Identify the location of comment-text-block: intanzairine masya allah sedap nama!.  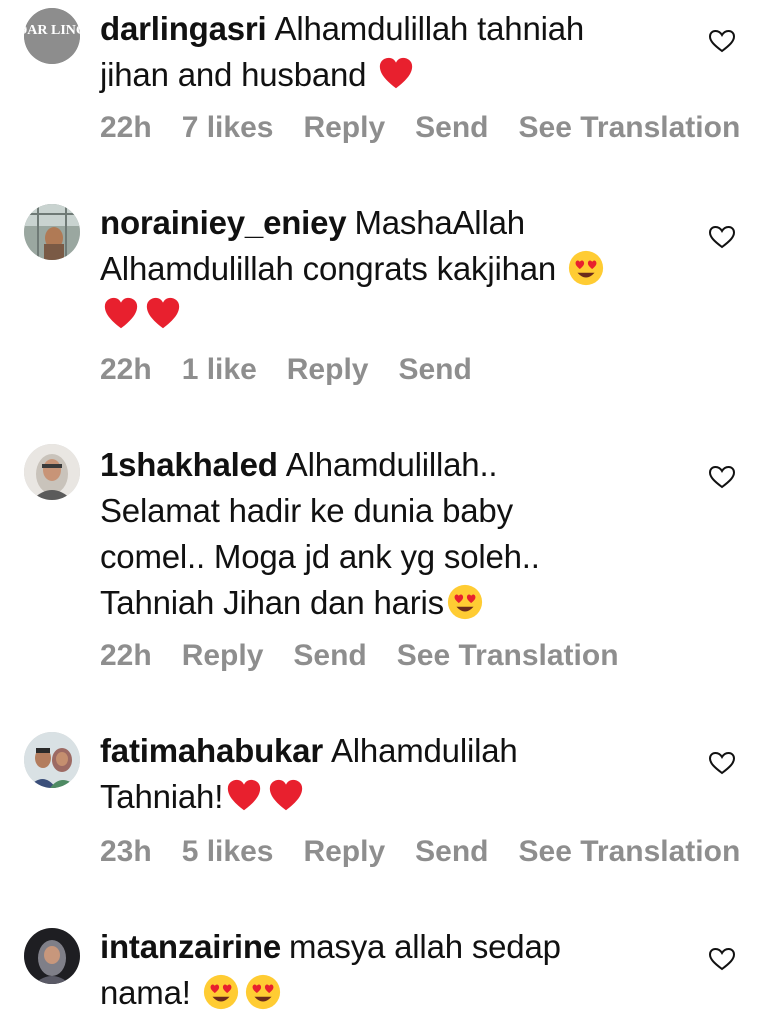
(370, 970).